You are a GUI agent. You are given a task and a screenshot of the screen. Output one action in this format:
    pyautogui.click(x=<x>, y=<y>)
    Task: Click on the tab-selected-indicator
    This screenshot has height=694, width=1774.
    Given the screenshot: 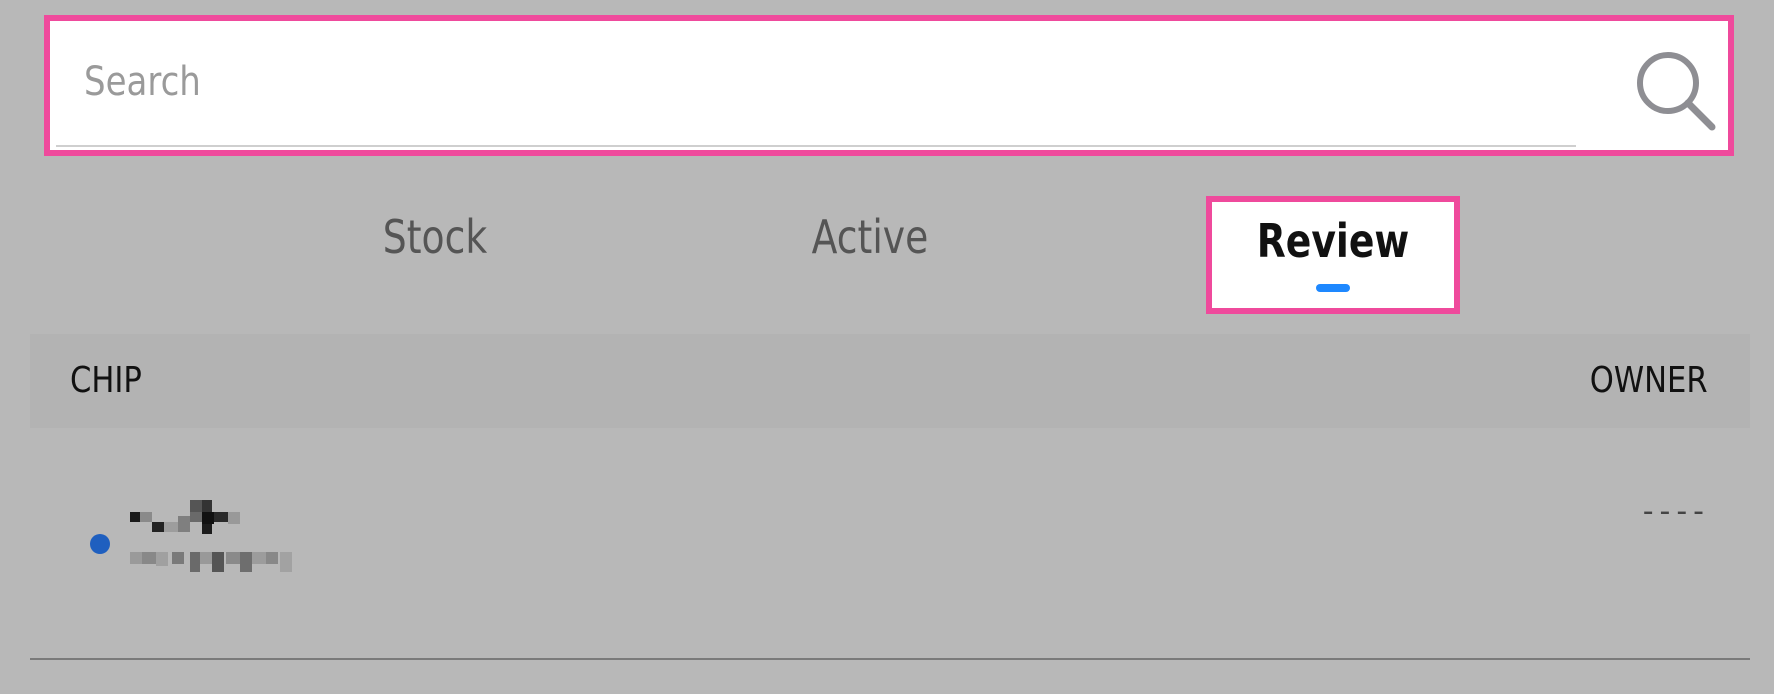 What is the action you would take?
    pyautogui.click(x=1333, y=288)
    